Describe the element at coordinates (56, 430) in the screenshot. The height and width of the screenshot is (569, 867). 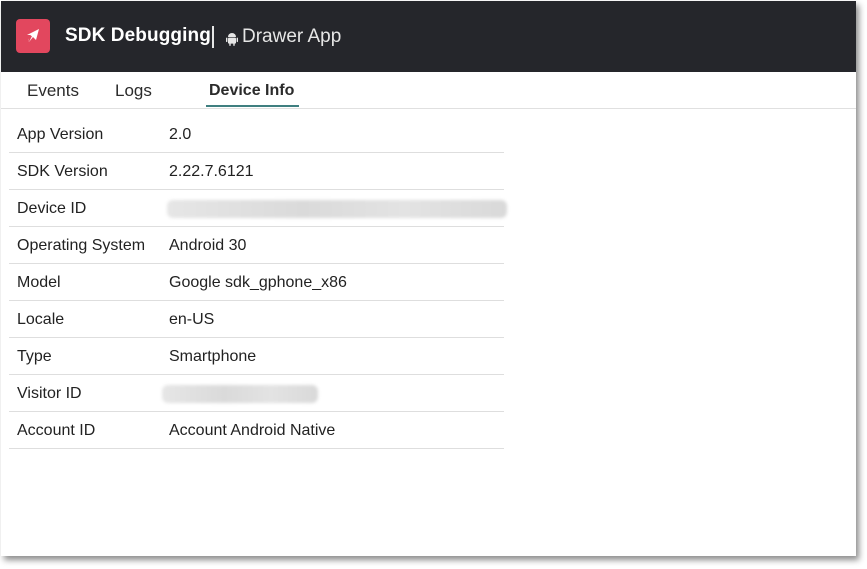
I see `row-label: Account ID` at that location.